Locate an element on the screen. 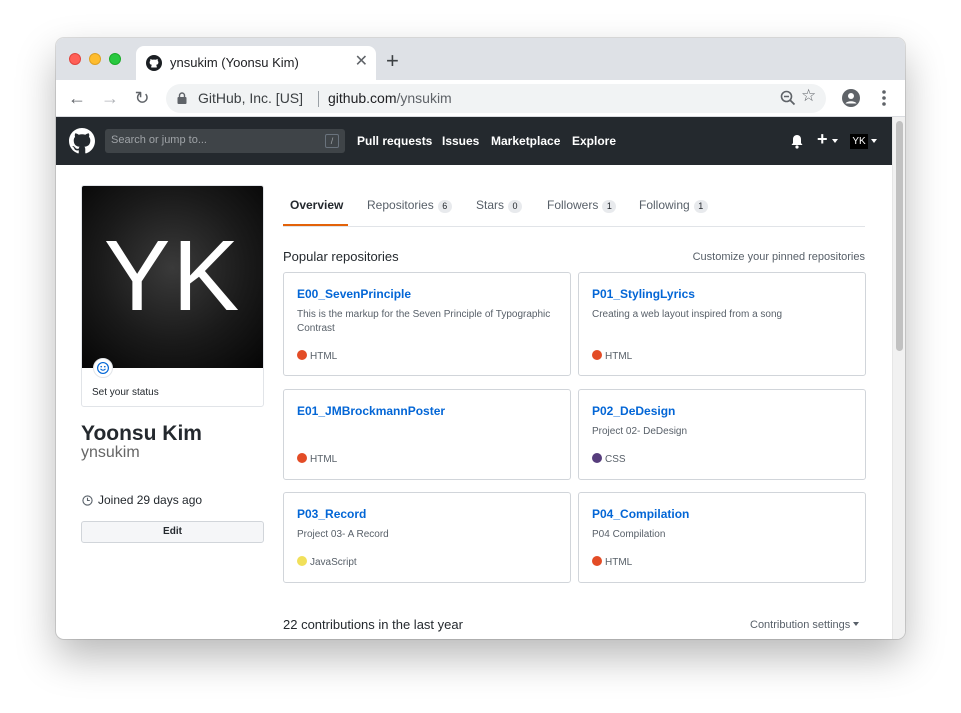 This screenshot has width=961, height=713. nav-marketplace: Marketplace is located at coordinates (525, 141).